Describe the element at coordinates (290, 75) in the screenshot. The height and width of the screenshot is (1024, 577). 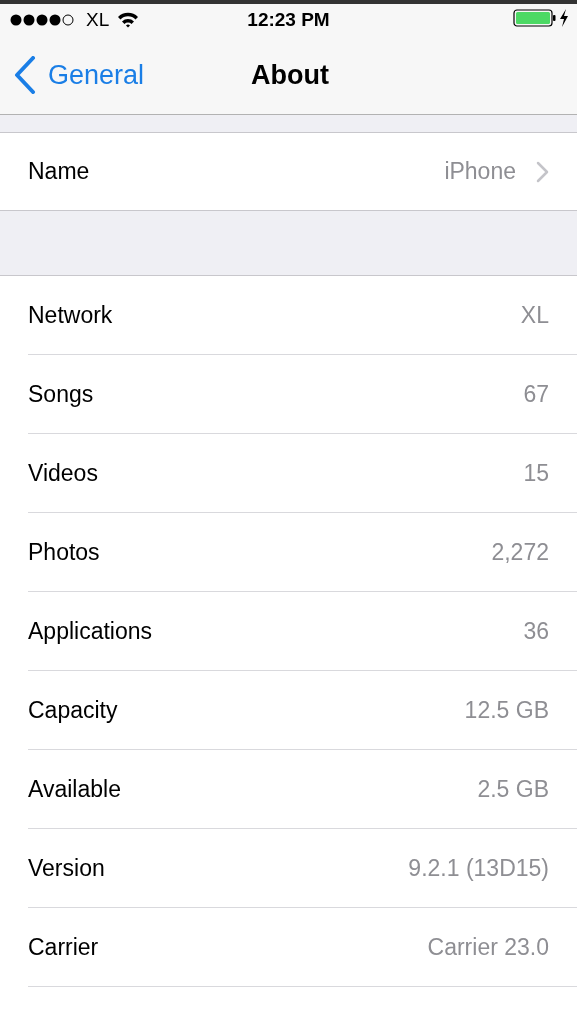
I see `page-title: About` at that location.